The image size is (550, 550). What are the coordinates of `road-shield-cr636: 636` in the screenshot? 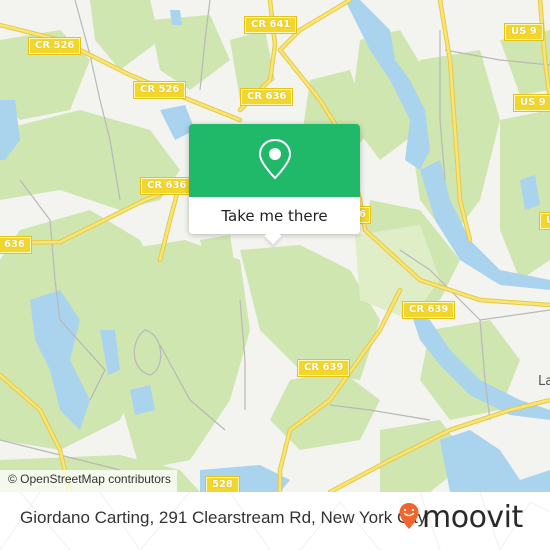 It's located at (16, 245).